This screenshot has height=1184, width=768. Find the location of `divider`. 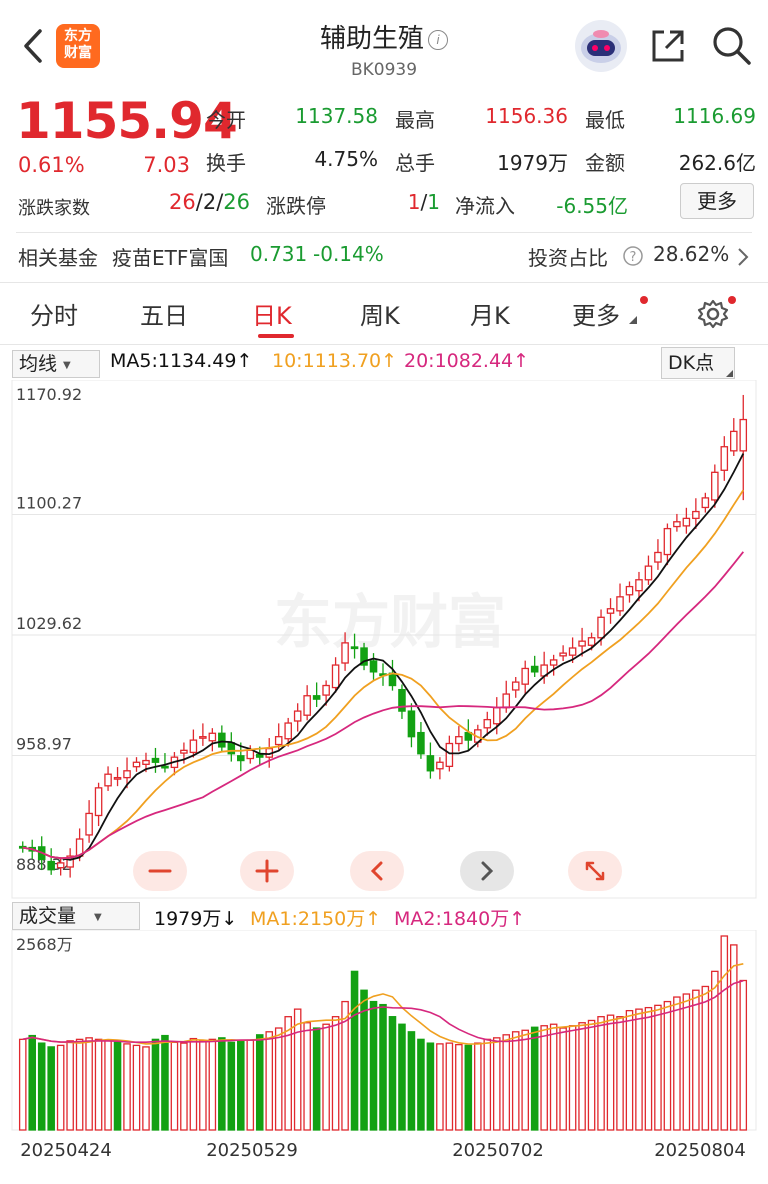

divider is located at coordinates (384, 232).